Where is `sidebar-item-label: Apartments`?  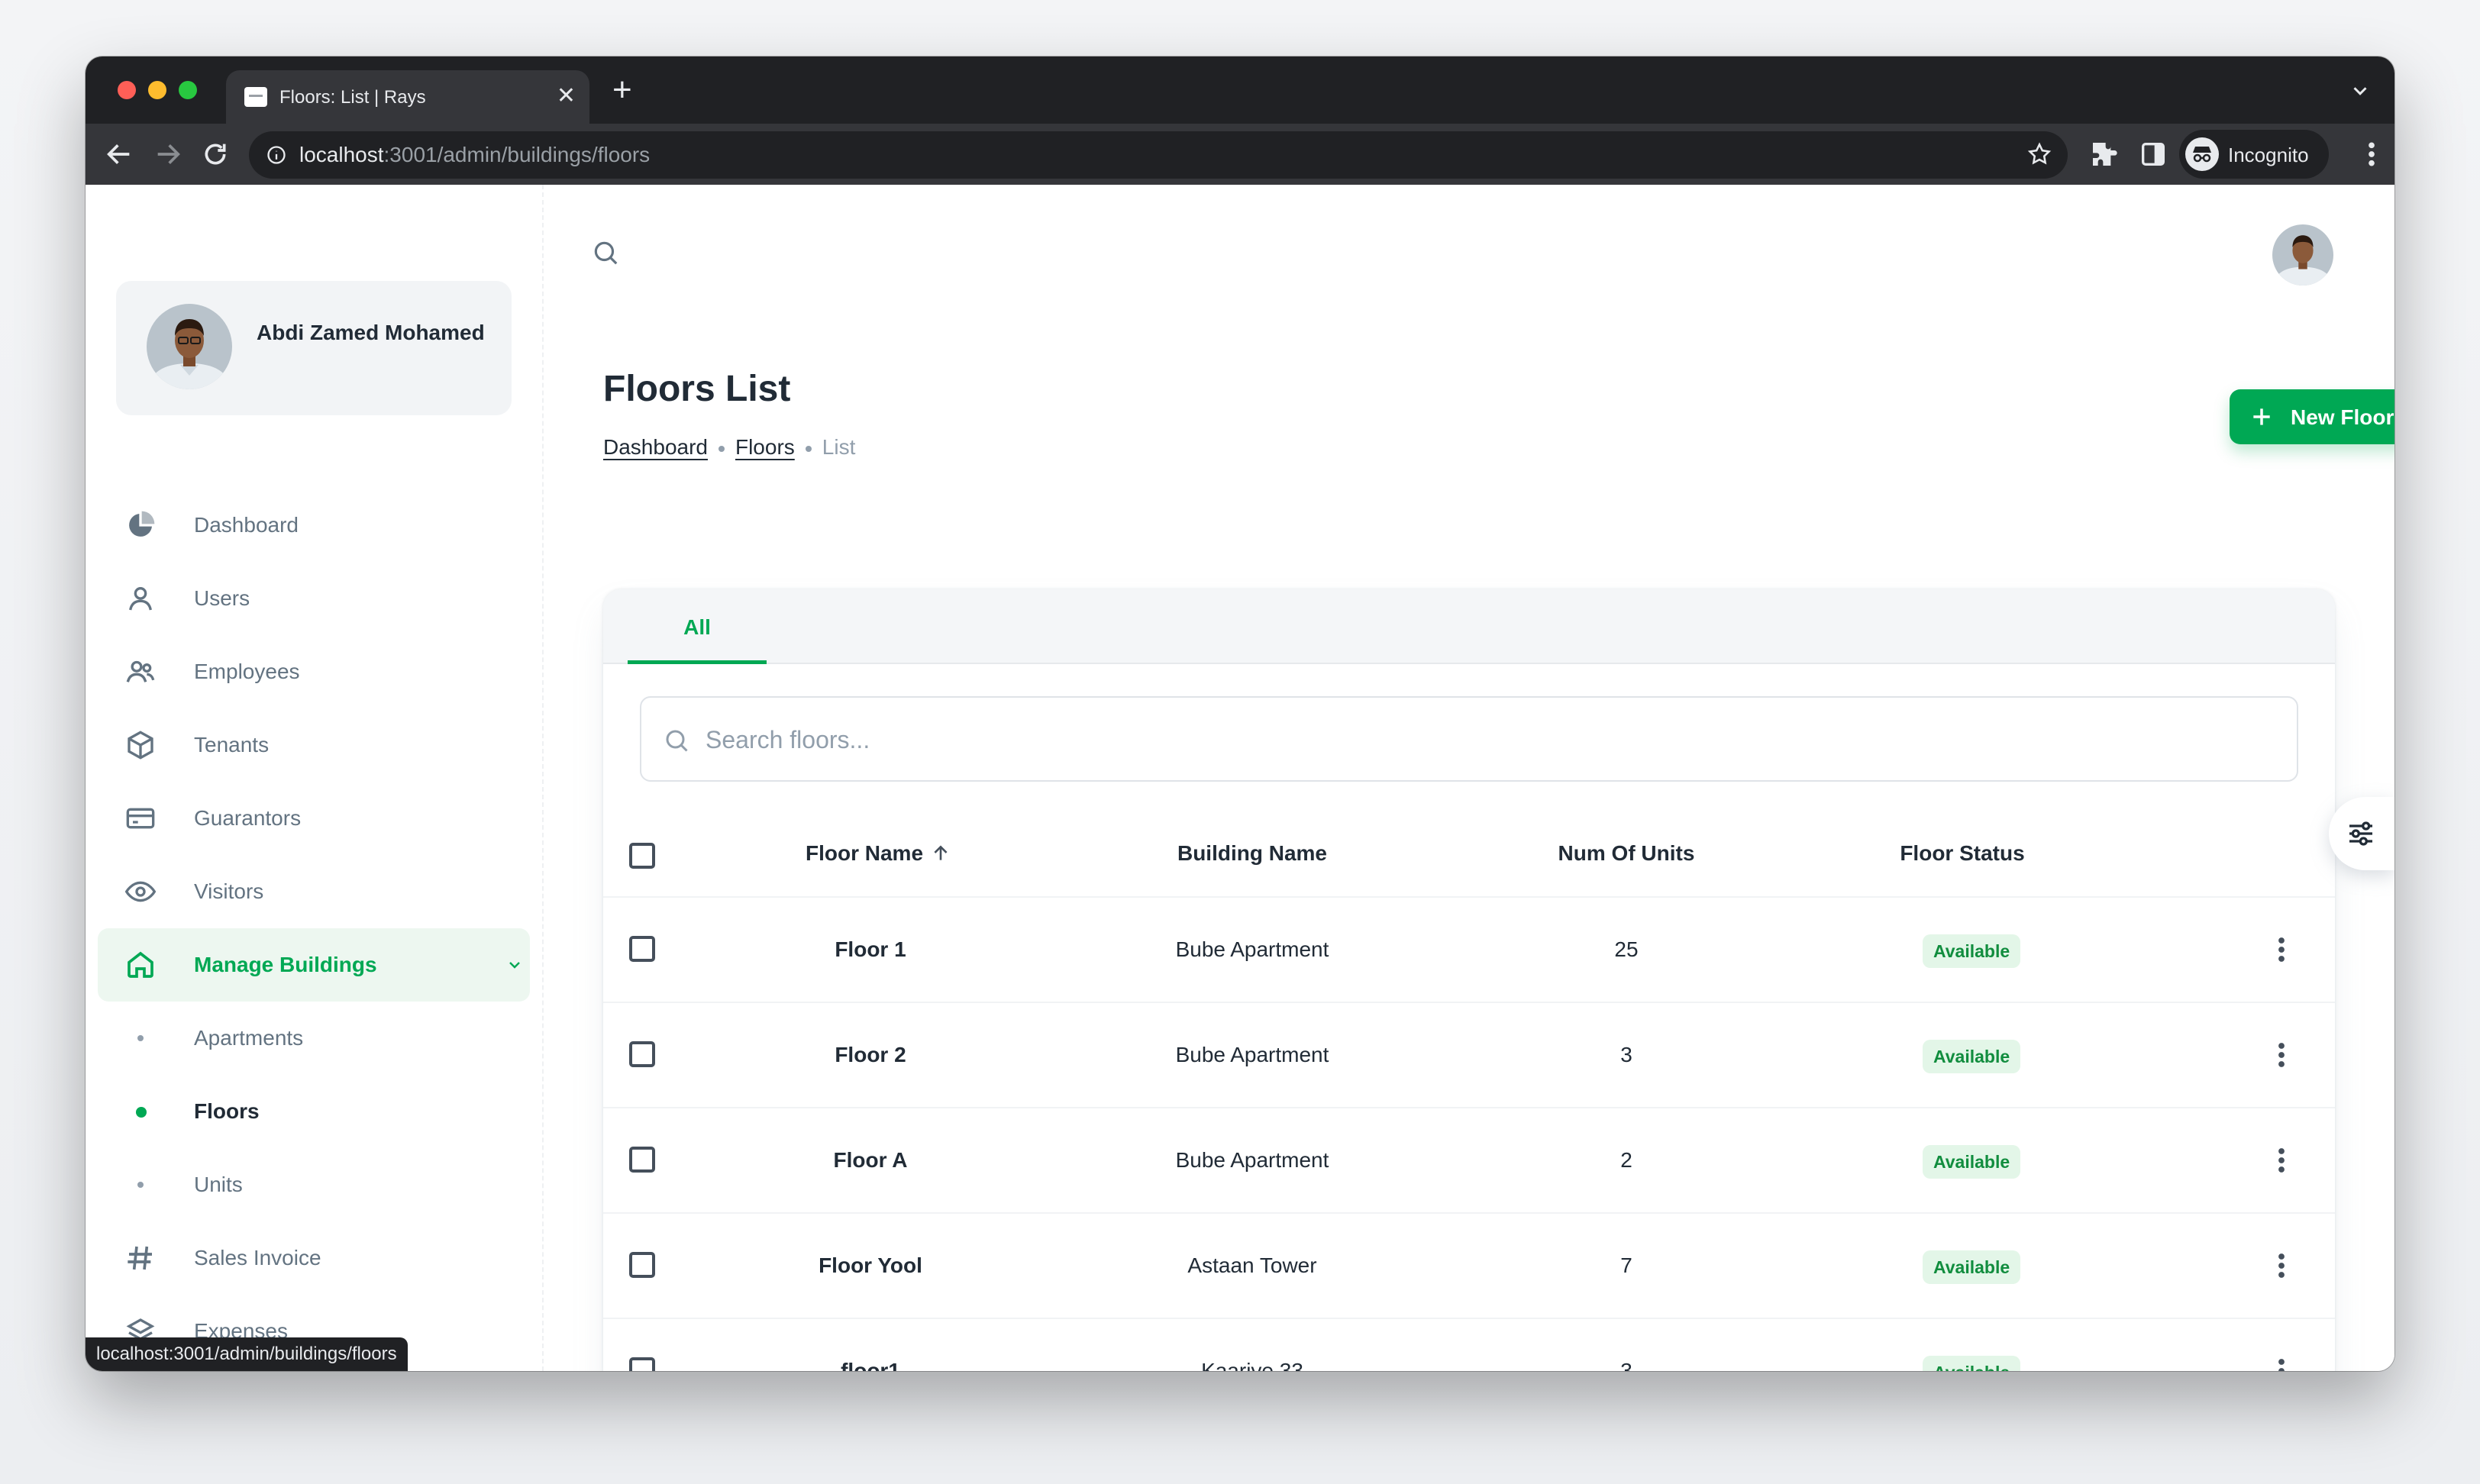
sidebar-item-label: Apartments is located at coordinates (249, 1038).